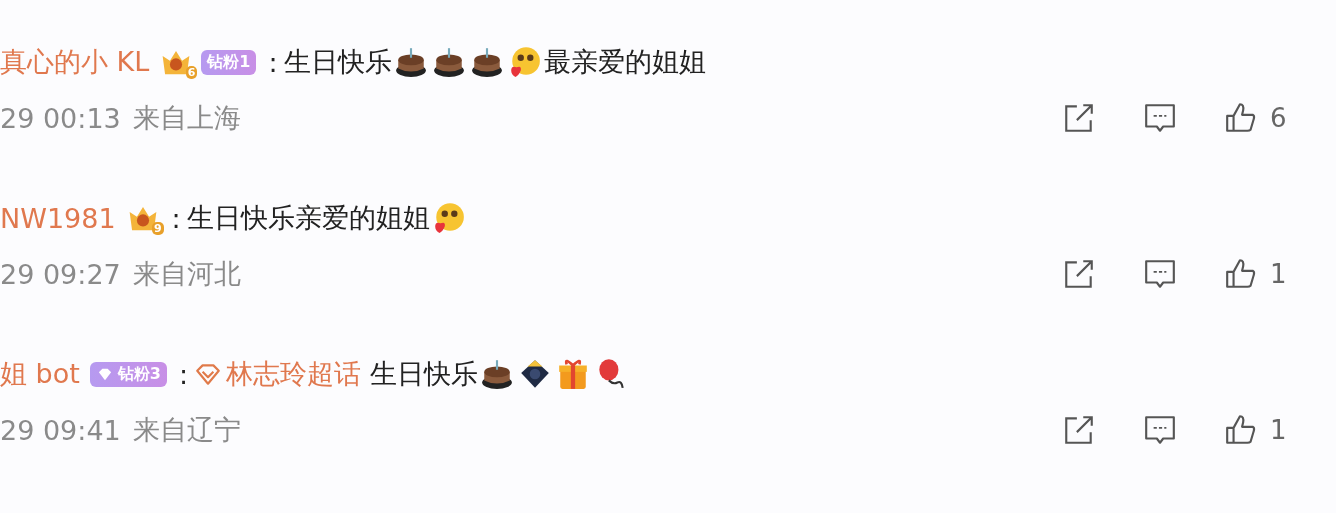 The height and width of the screenshot is (513, 1336). Describe the element at coordinates (60, 430) in the screenshot. I see `timestamp: 29 09:41` at that location.